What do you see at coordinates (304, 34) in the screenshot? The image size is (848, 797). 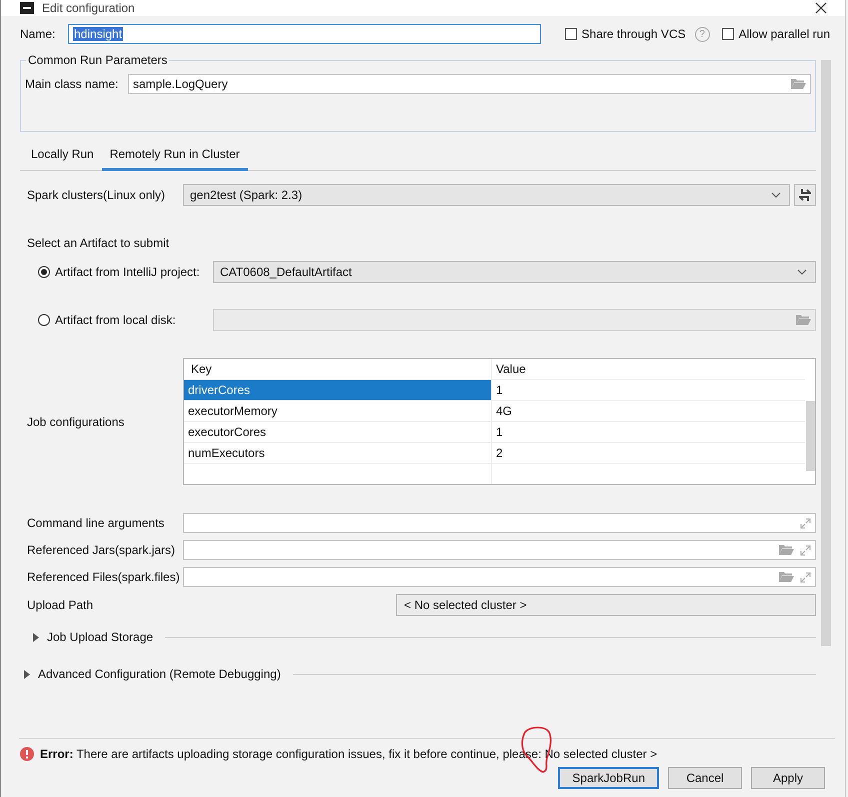 I see `name-field: hdinsight` at bounding box center [304, 34].